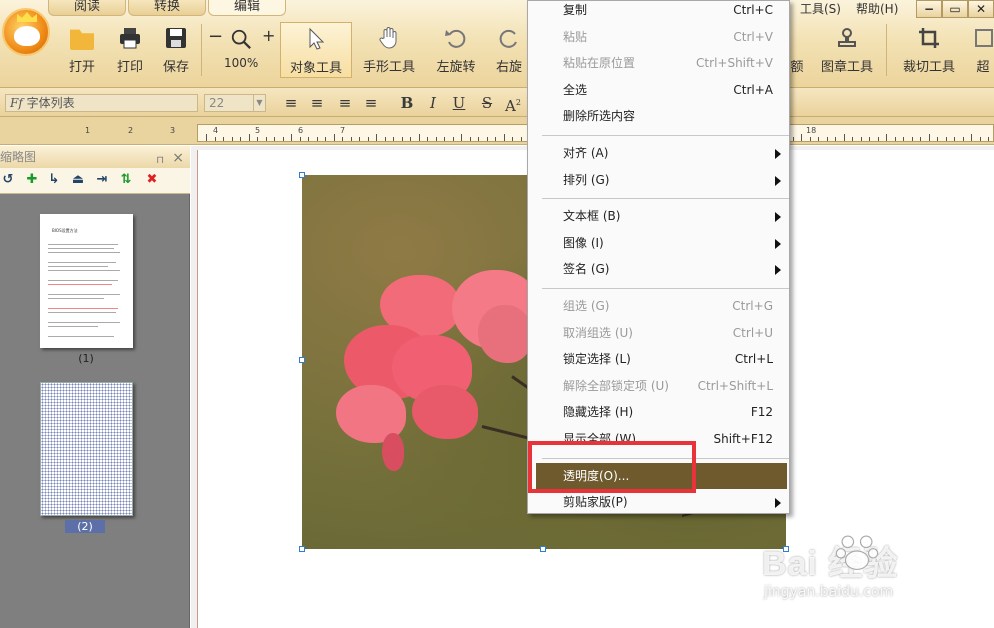 Image resolution: width=994 pixels, height=628 pixels. What do you see at coordinates (658, 11) in the screenshot?
I see `menu-item-0-0: 复制 Ctrl+C` at bounding box center [658, 11].